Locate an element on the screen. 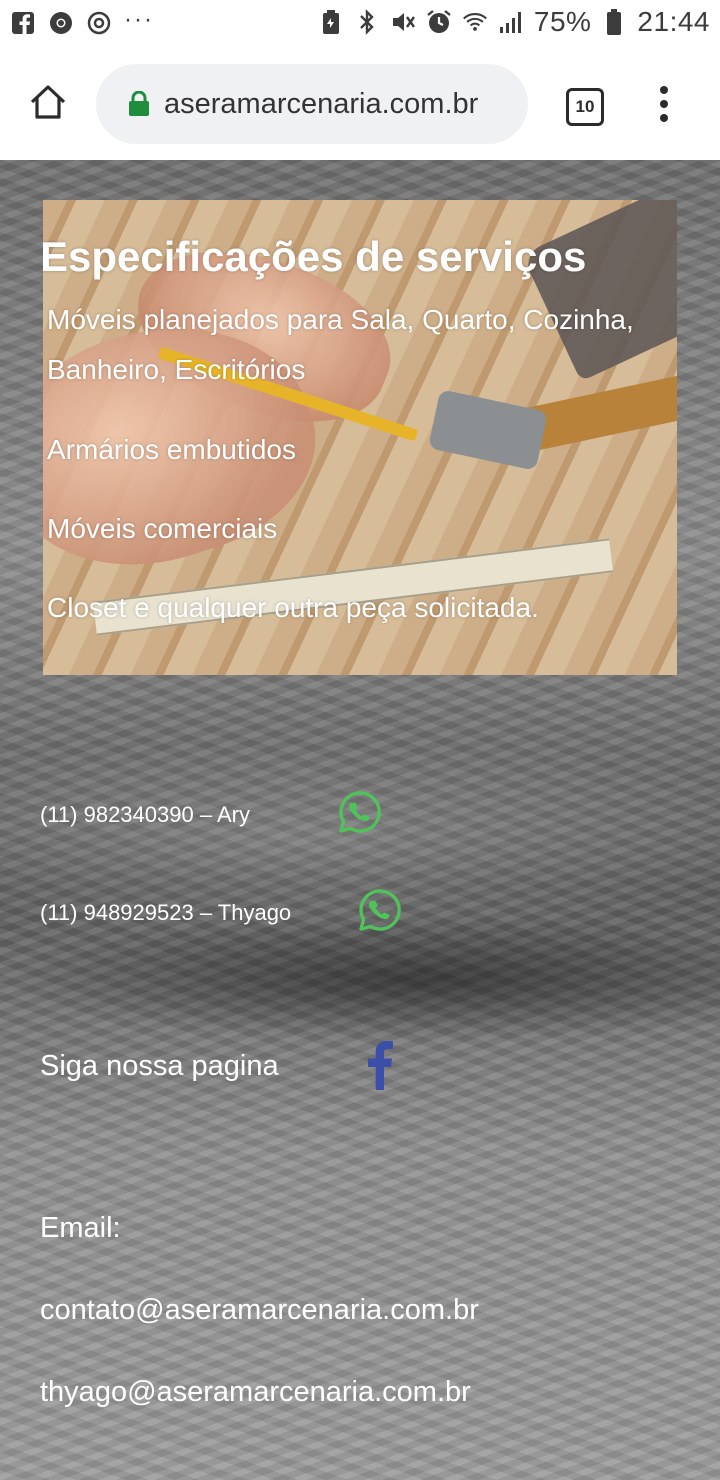 The width and height of the screenshot is (720, 1480). phone-ary: (11) 982340390 – Ary is located at coordinates (145, 814).